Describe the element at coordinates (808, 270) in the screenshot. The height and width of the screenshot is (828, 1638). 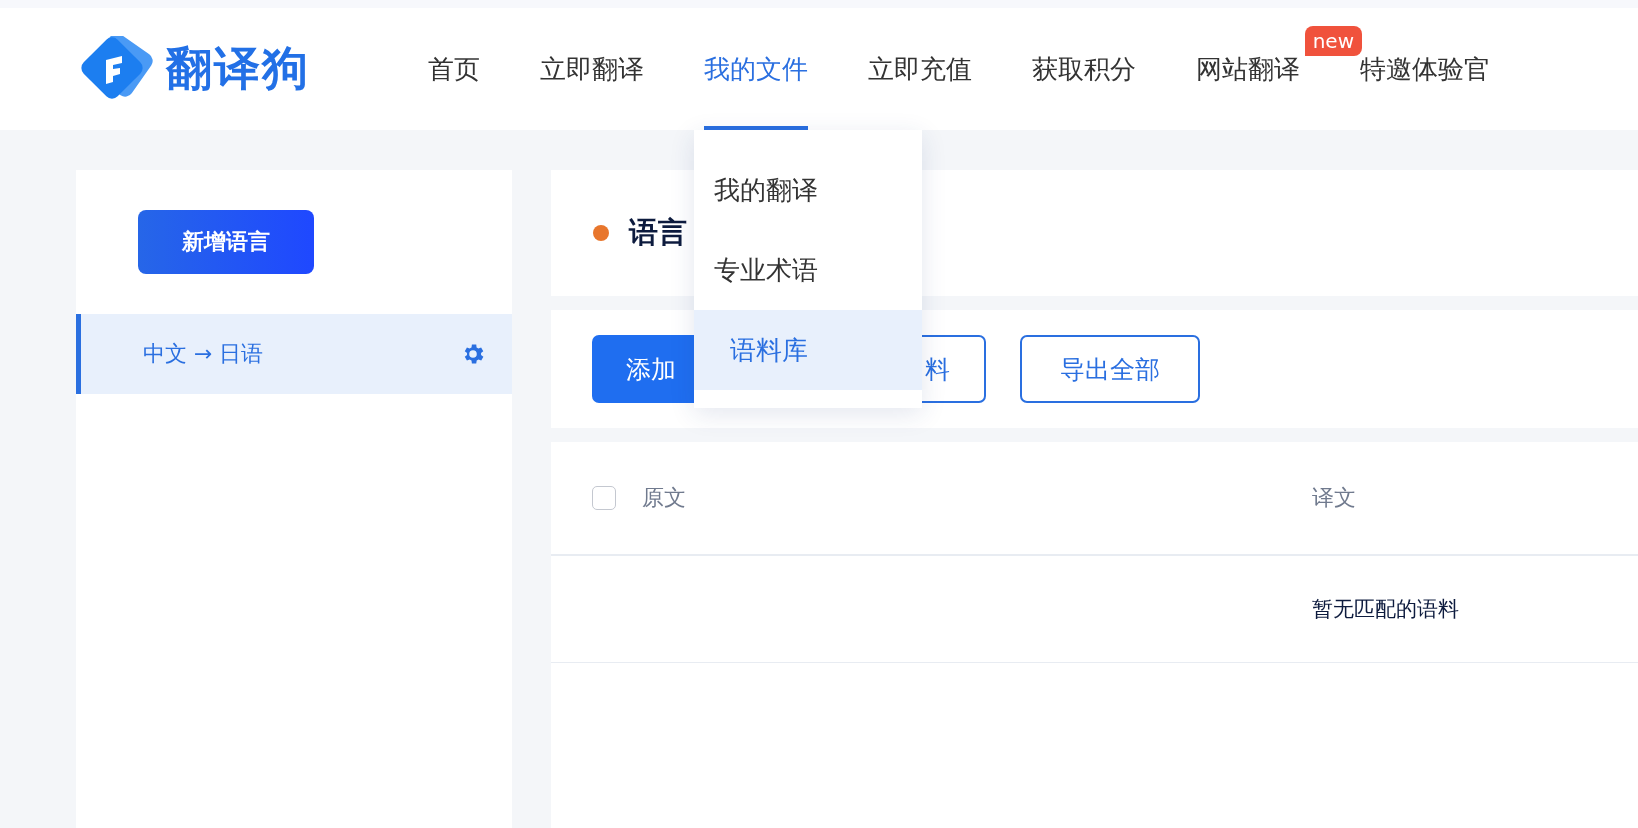
I see `menu-item: 专业术语` at that location.